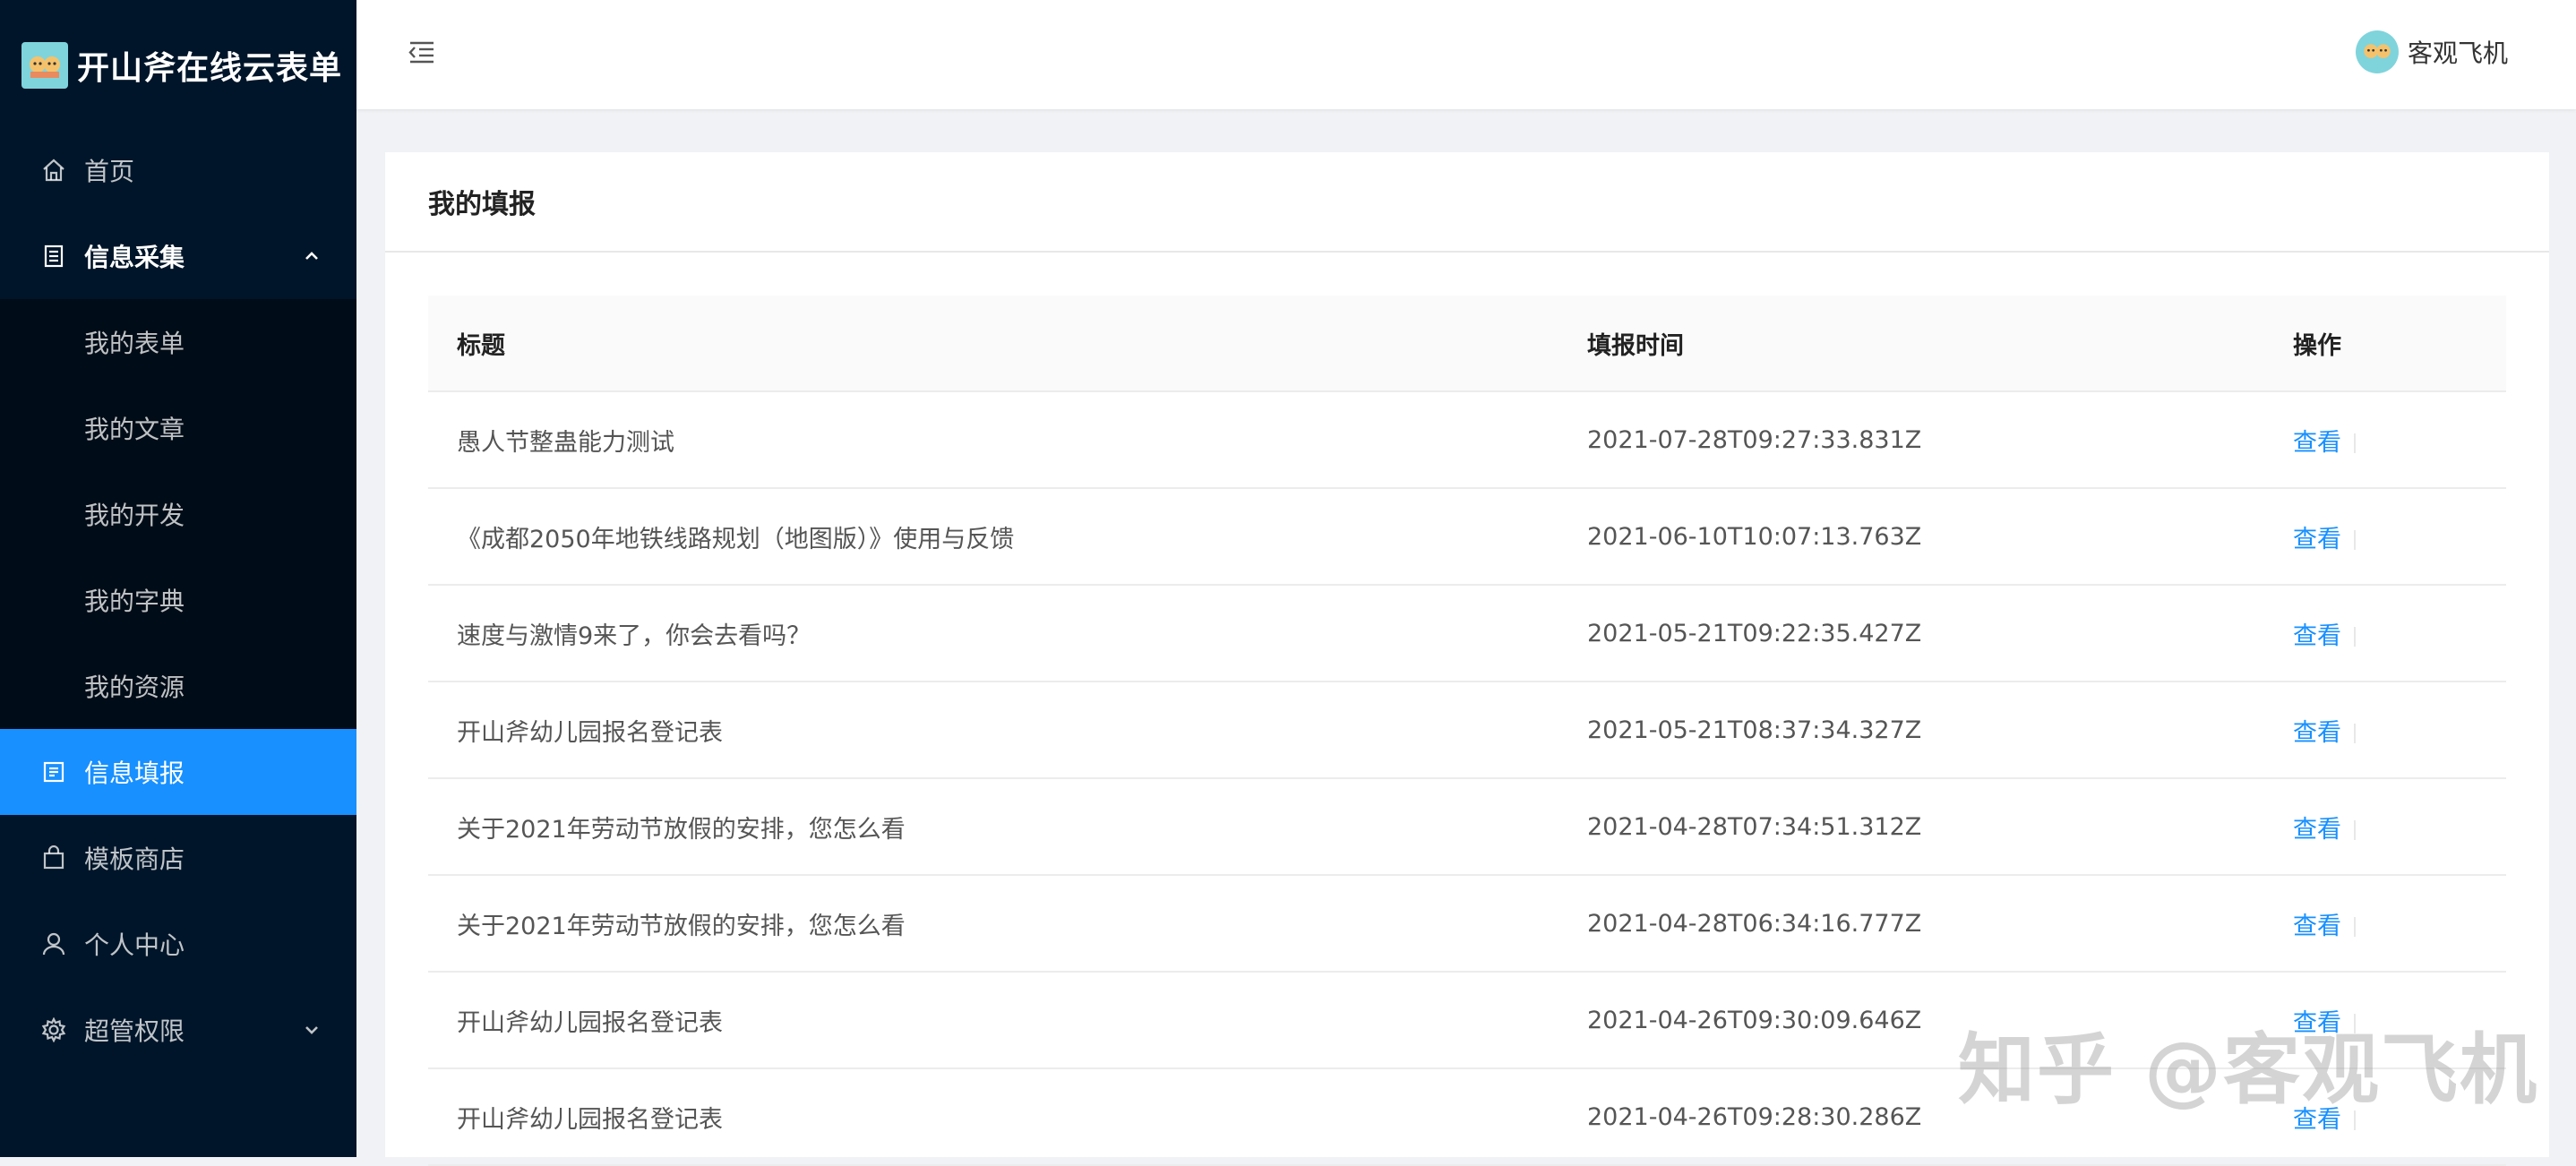 The width and height of the screenshot is (2576, 1166). What do you see at coordinates (1467, 441) in the screenshot?
I see `table-row: 愚人节整蛊能力测试 2021-07-28T09:27:33.831Z 查看` at bounding box center [1467, 441].